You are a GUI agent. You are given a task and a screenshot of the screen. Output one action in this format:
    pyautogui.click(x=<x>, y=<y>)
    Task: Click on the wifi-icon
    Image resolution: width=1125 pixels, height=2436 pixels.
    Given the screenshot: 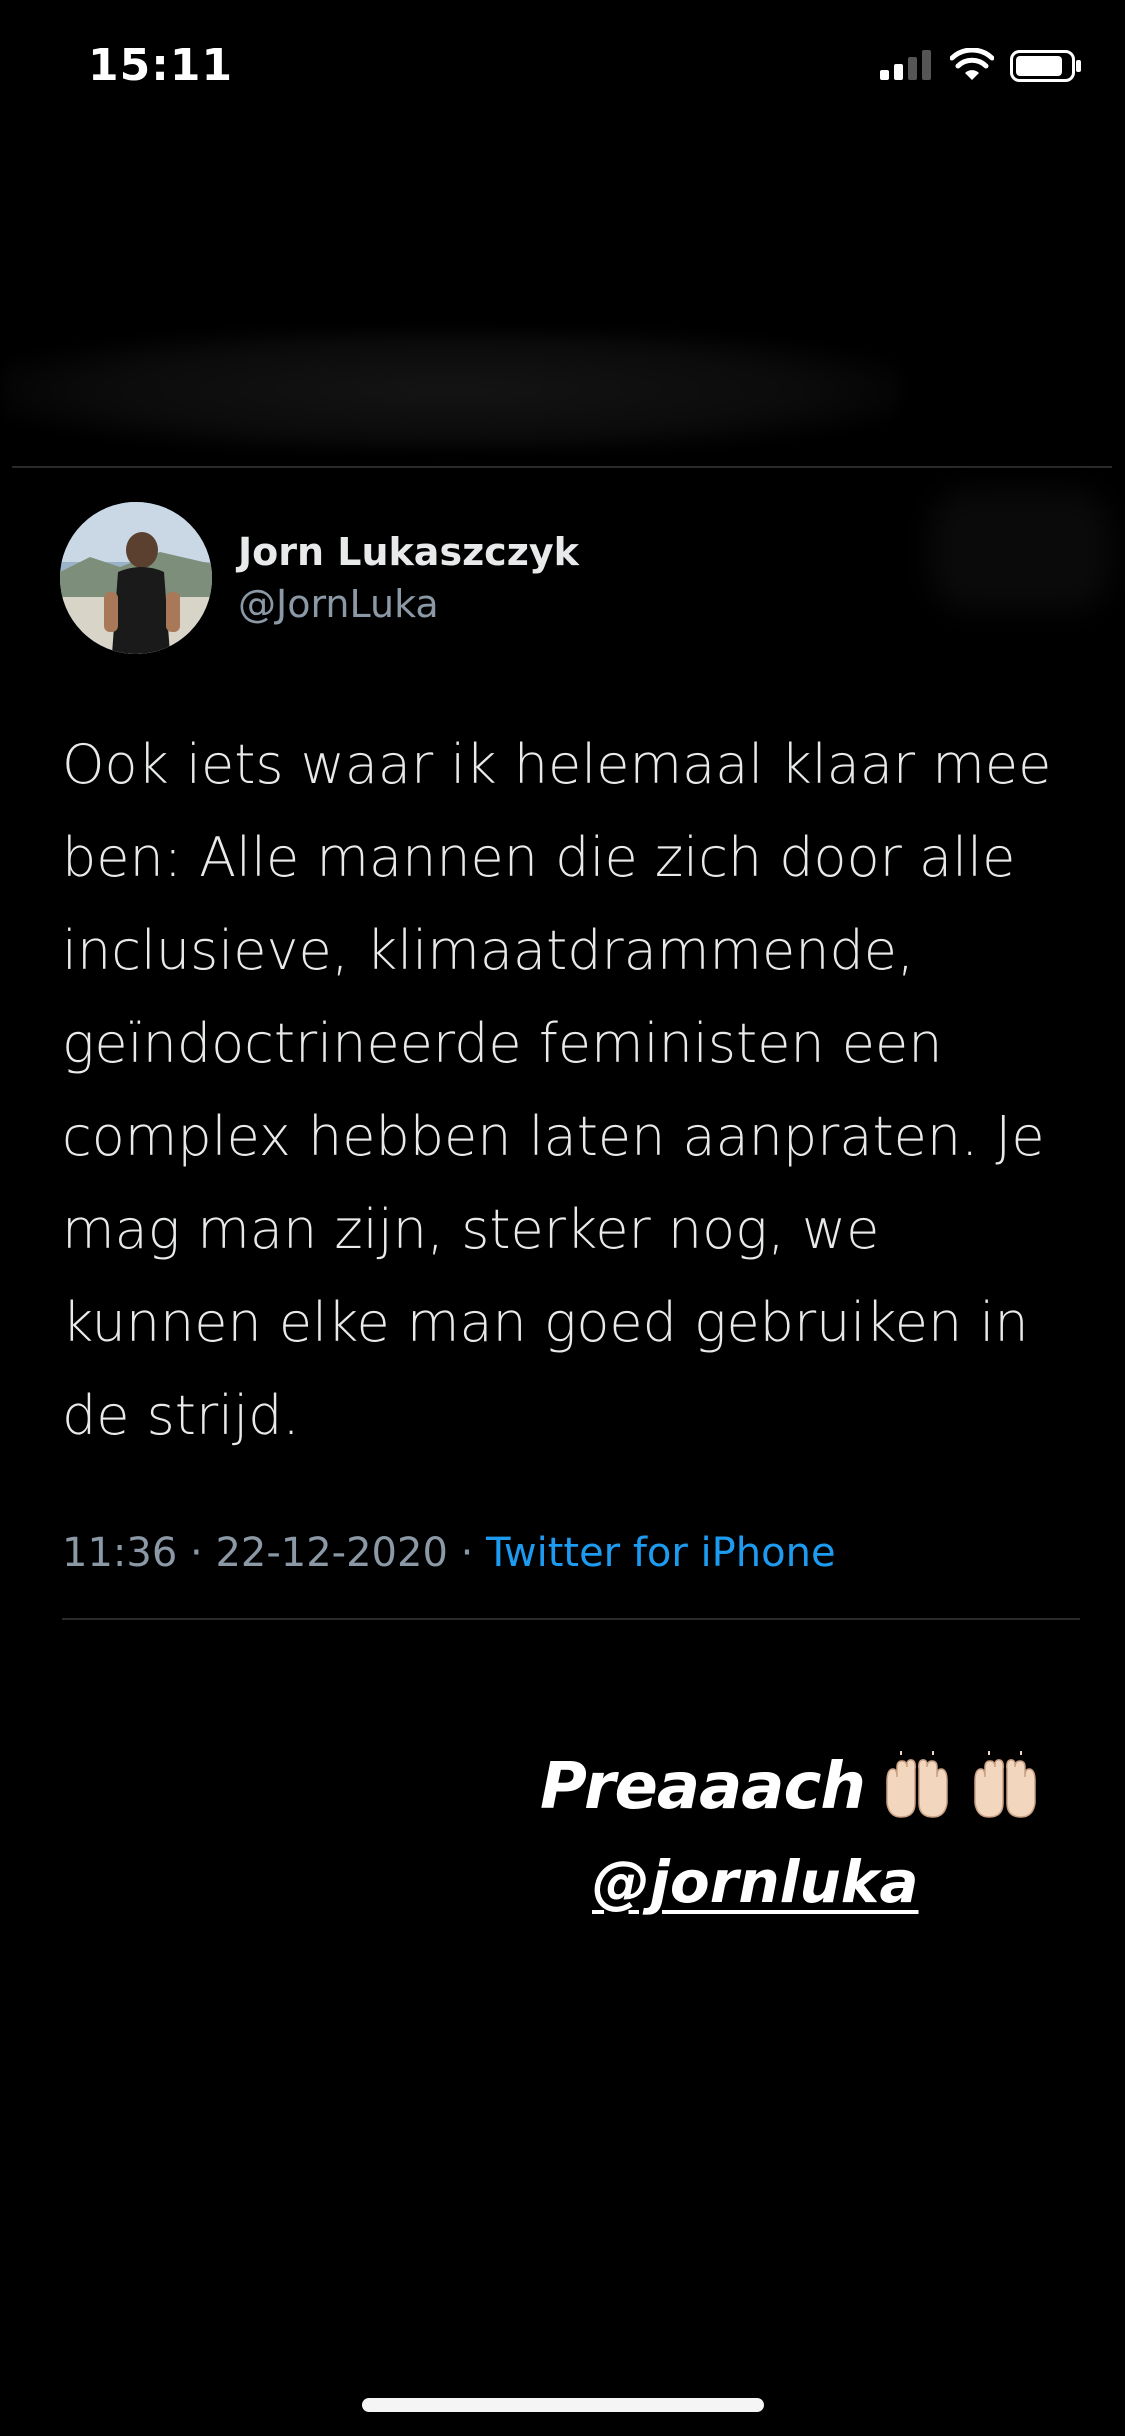 What is the action you would take?
    pyautogui.click(x=972, y=64)
    